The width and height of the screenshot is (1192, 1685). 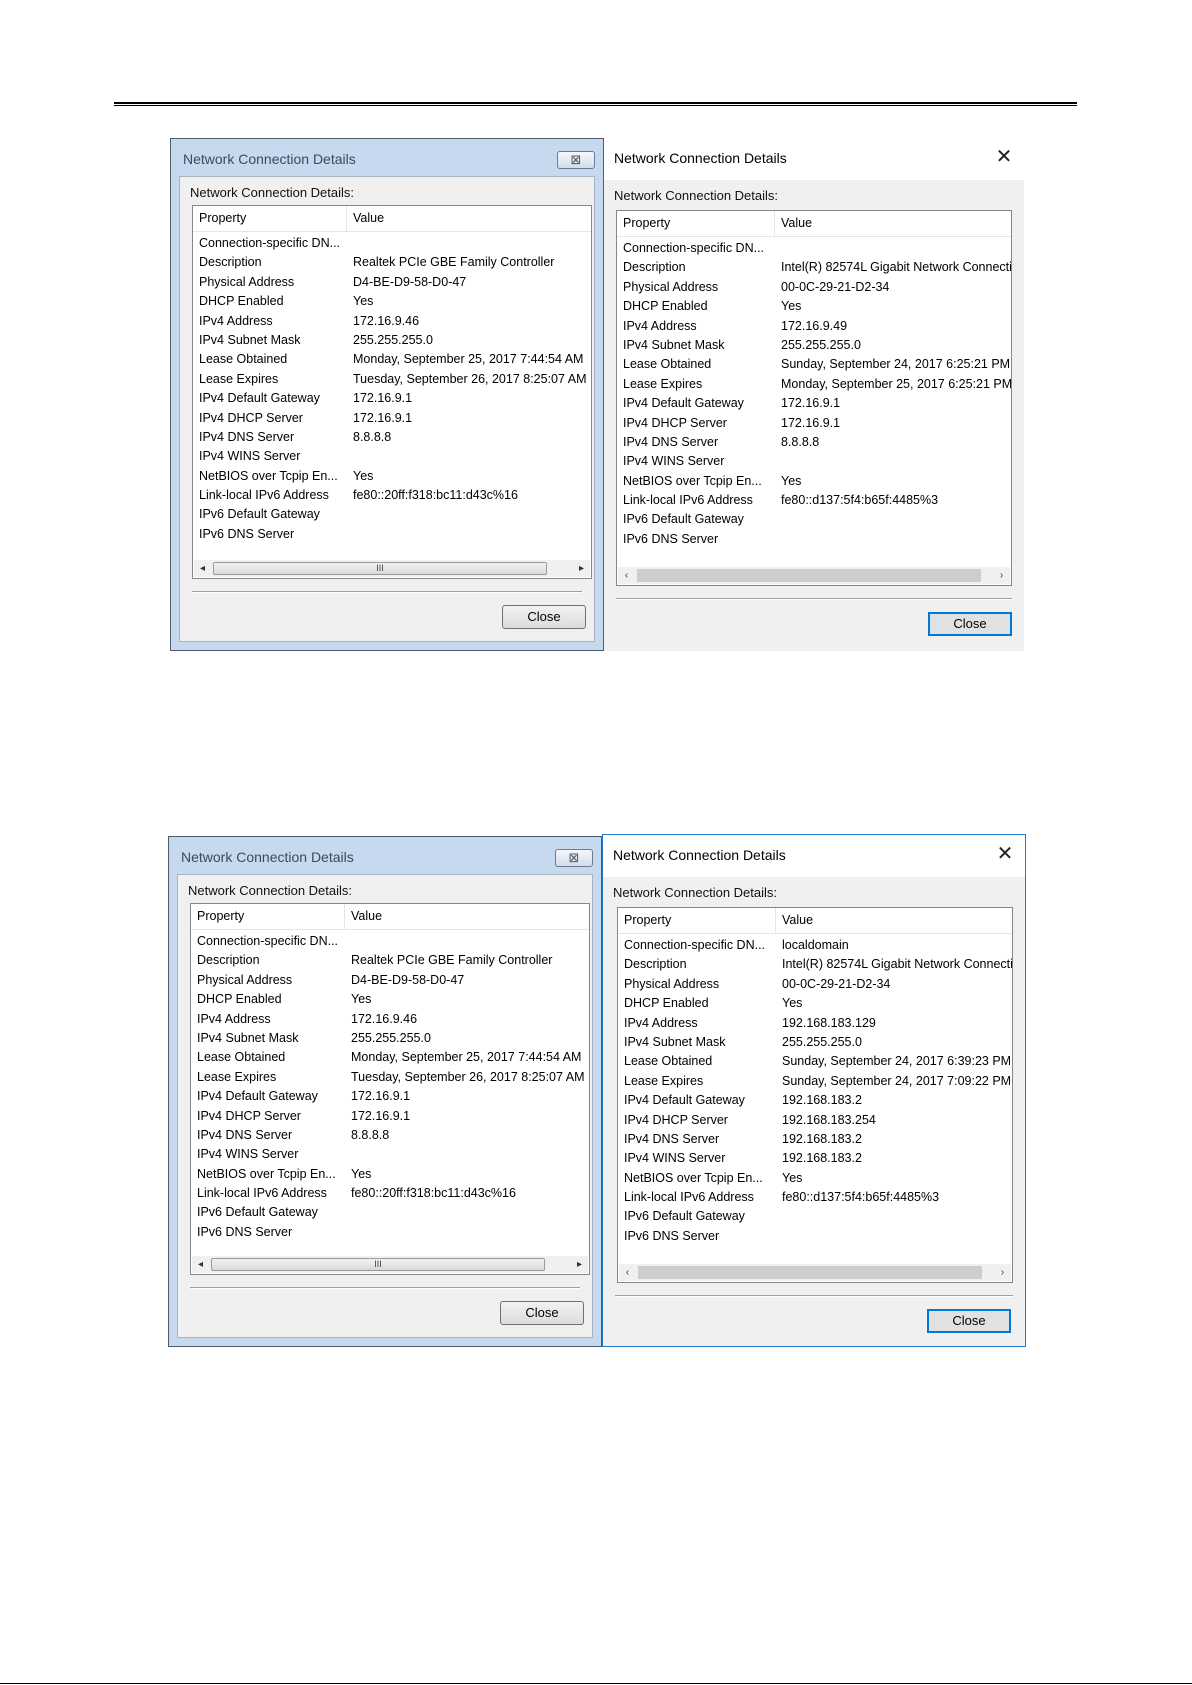 I want to click on list-item: IPv4 DNS Server 192.168.183.2, so click(x=815, y=1139).